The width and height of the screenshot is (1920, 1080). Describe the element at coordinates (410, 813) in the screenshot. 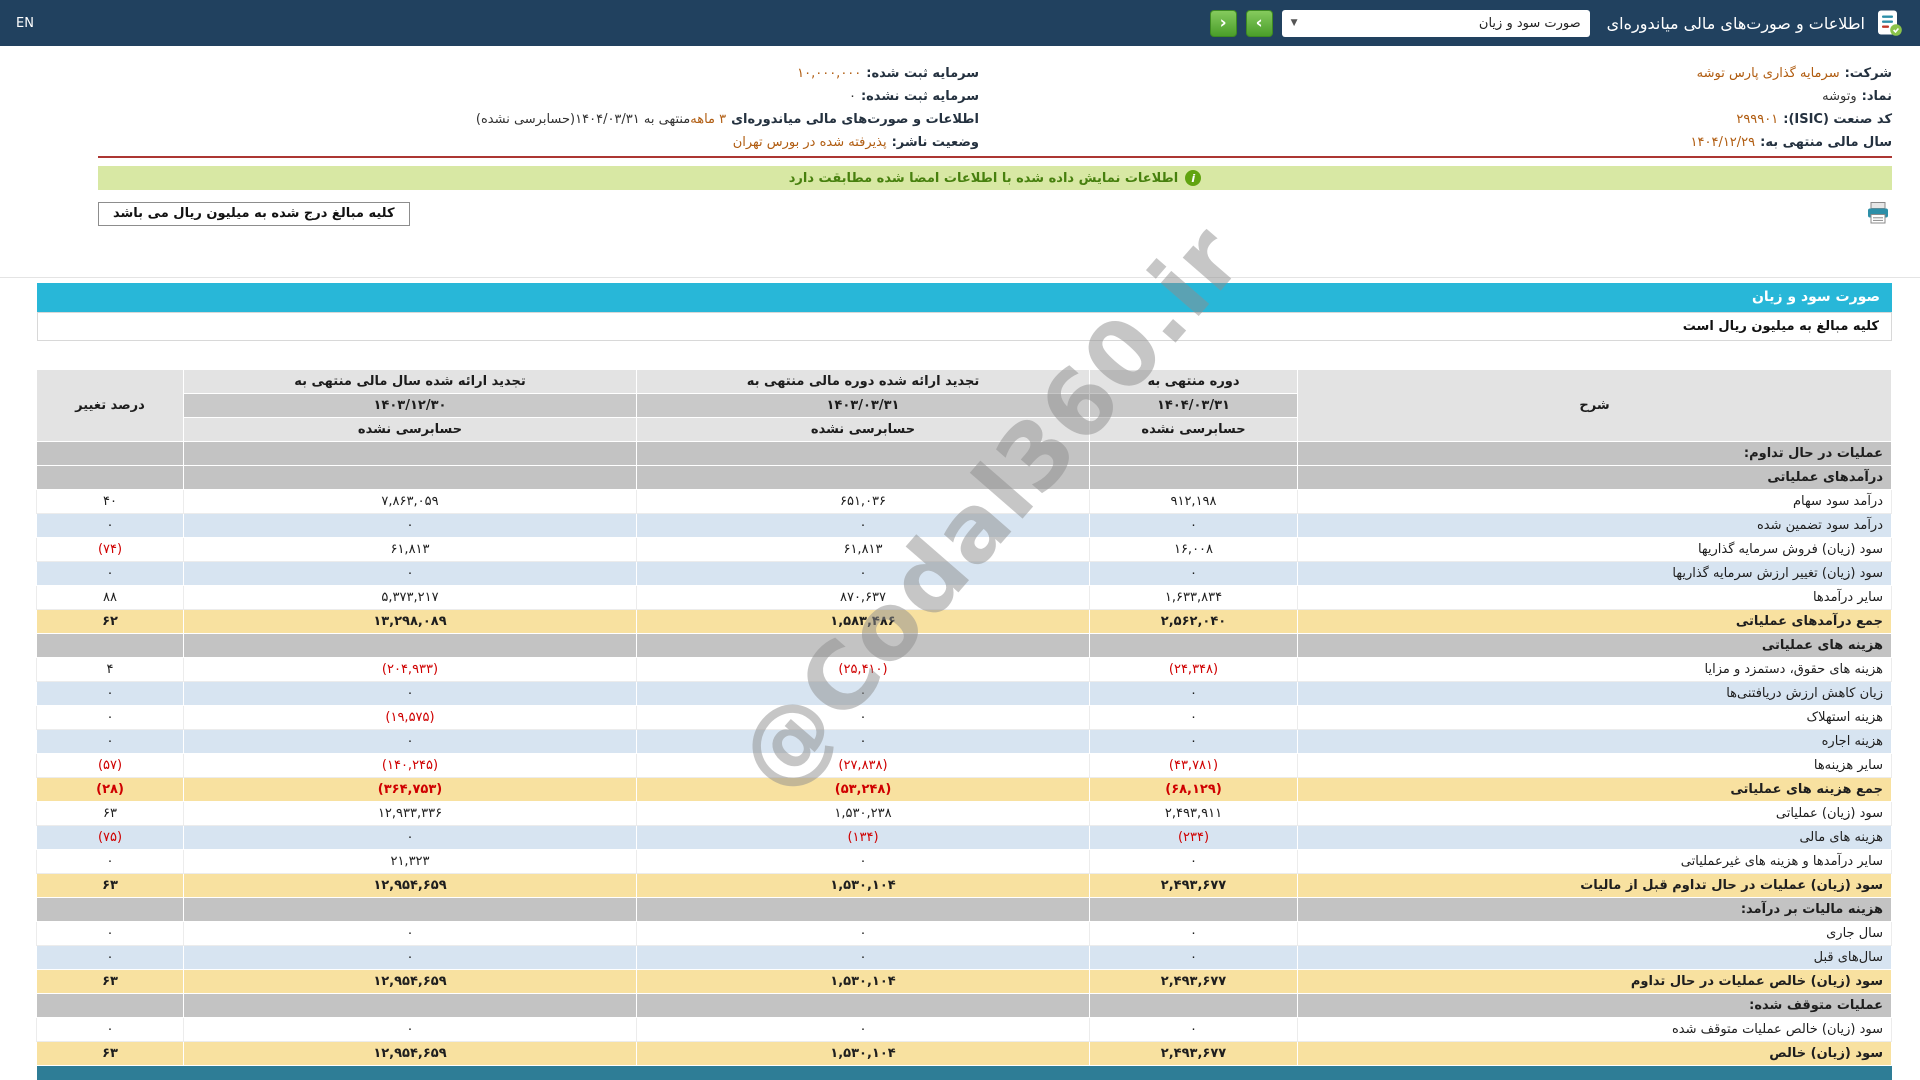

I see `row-value: ۱۲,۹۳۳,۳۳۶` at that location.